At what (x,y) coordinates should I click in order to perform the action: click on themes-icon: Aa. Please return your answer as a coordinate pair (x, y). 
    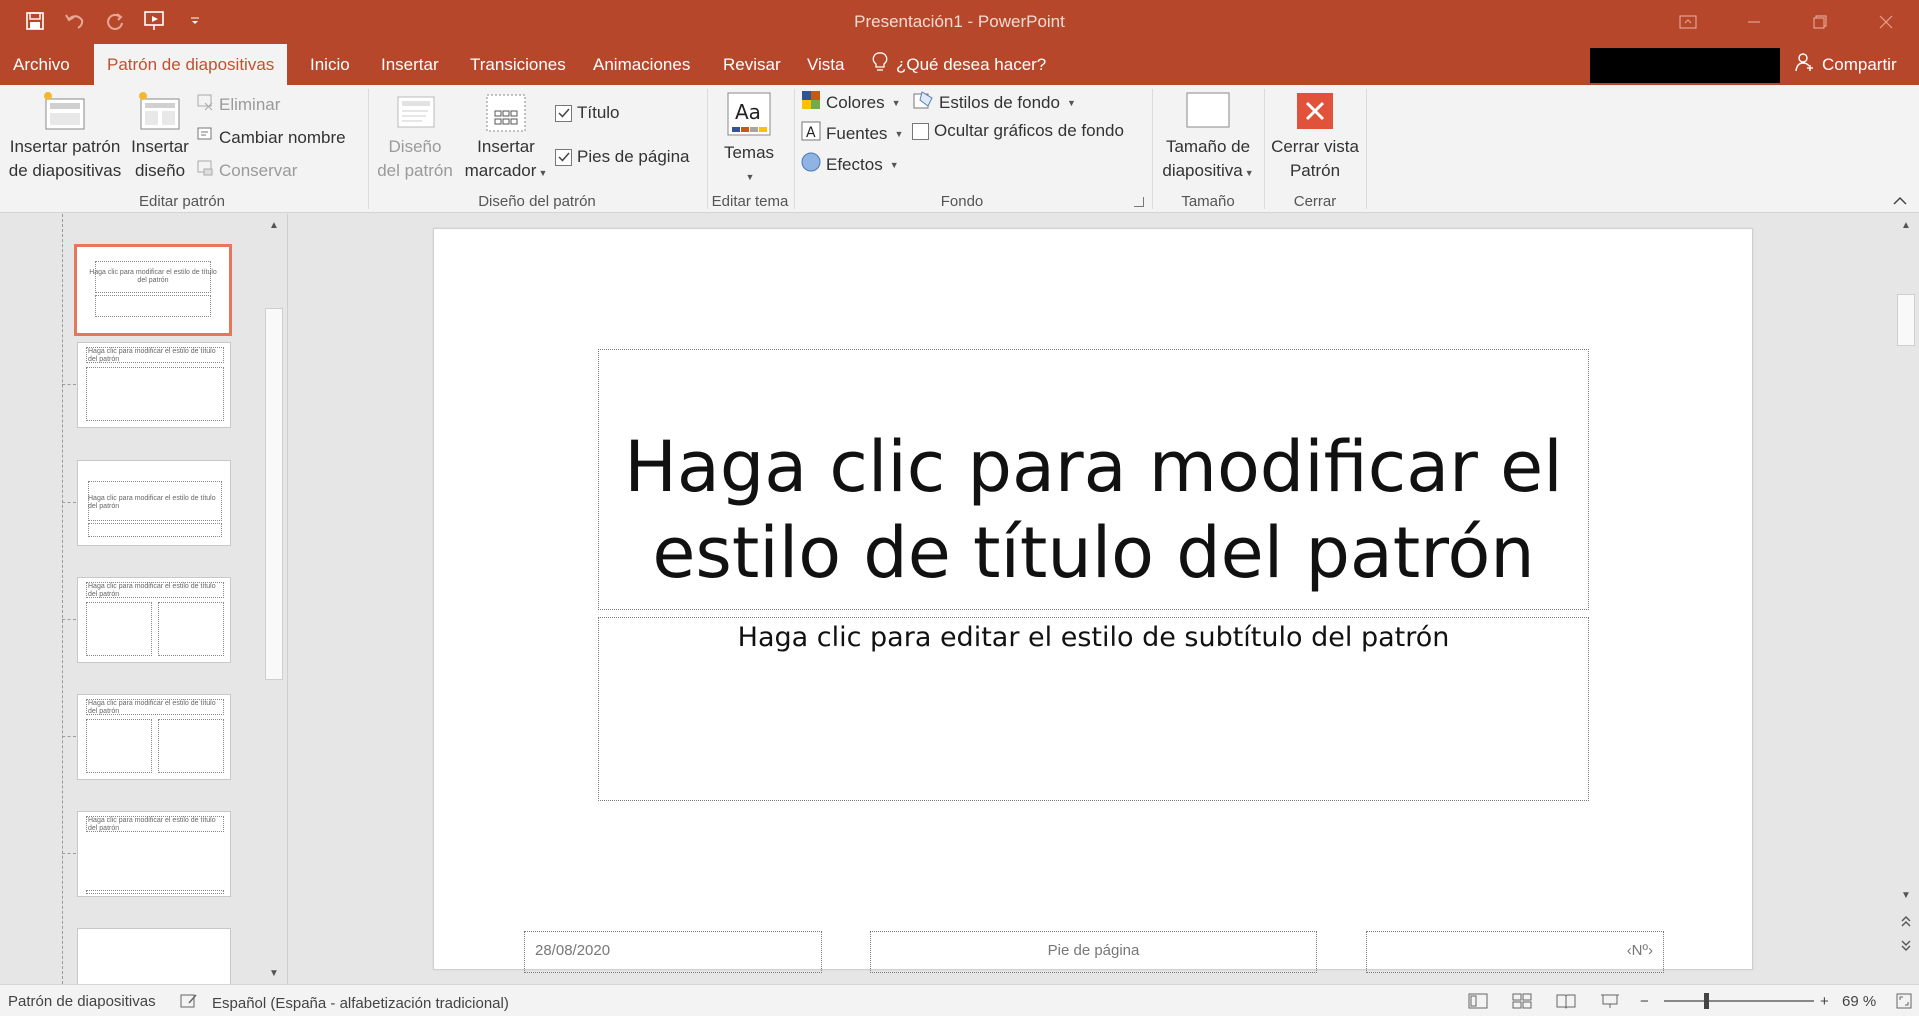
    Looking at the image, I should click on (749, 114).